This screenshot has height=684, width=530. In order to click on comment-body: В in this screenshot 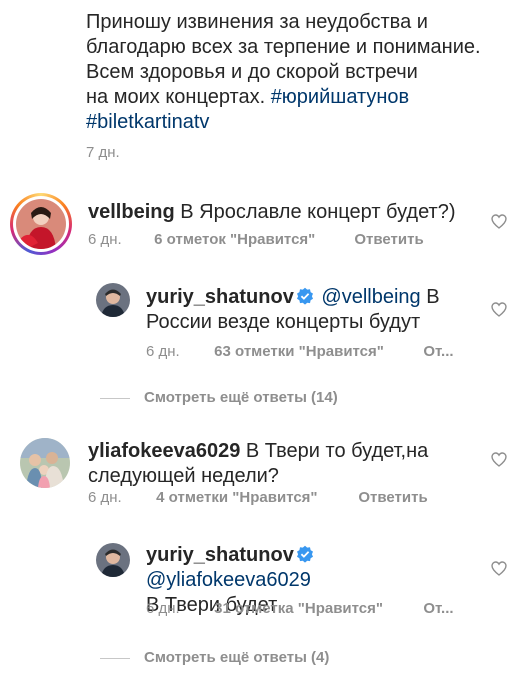, I will do `click(433, 297)`.